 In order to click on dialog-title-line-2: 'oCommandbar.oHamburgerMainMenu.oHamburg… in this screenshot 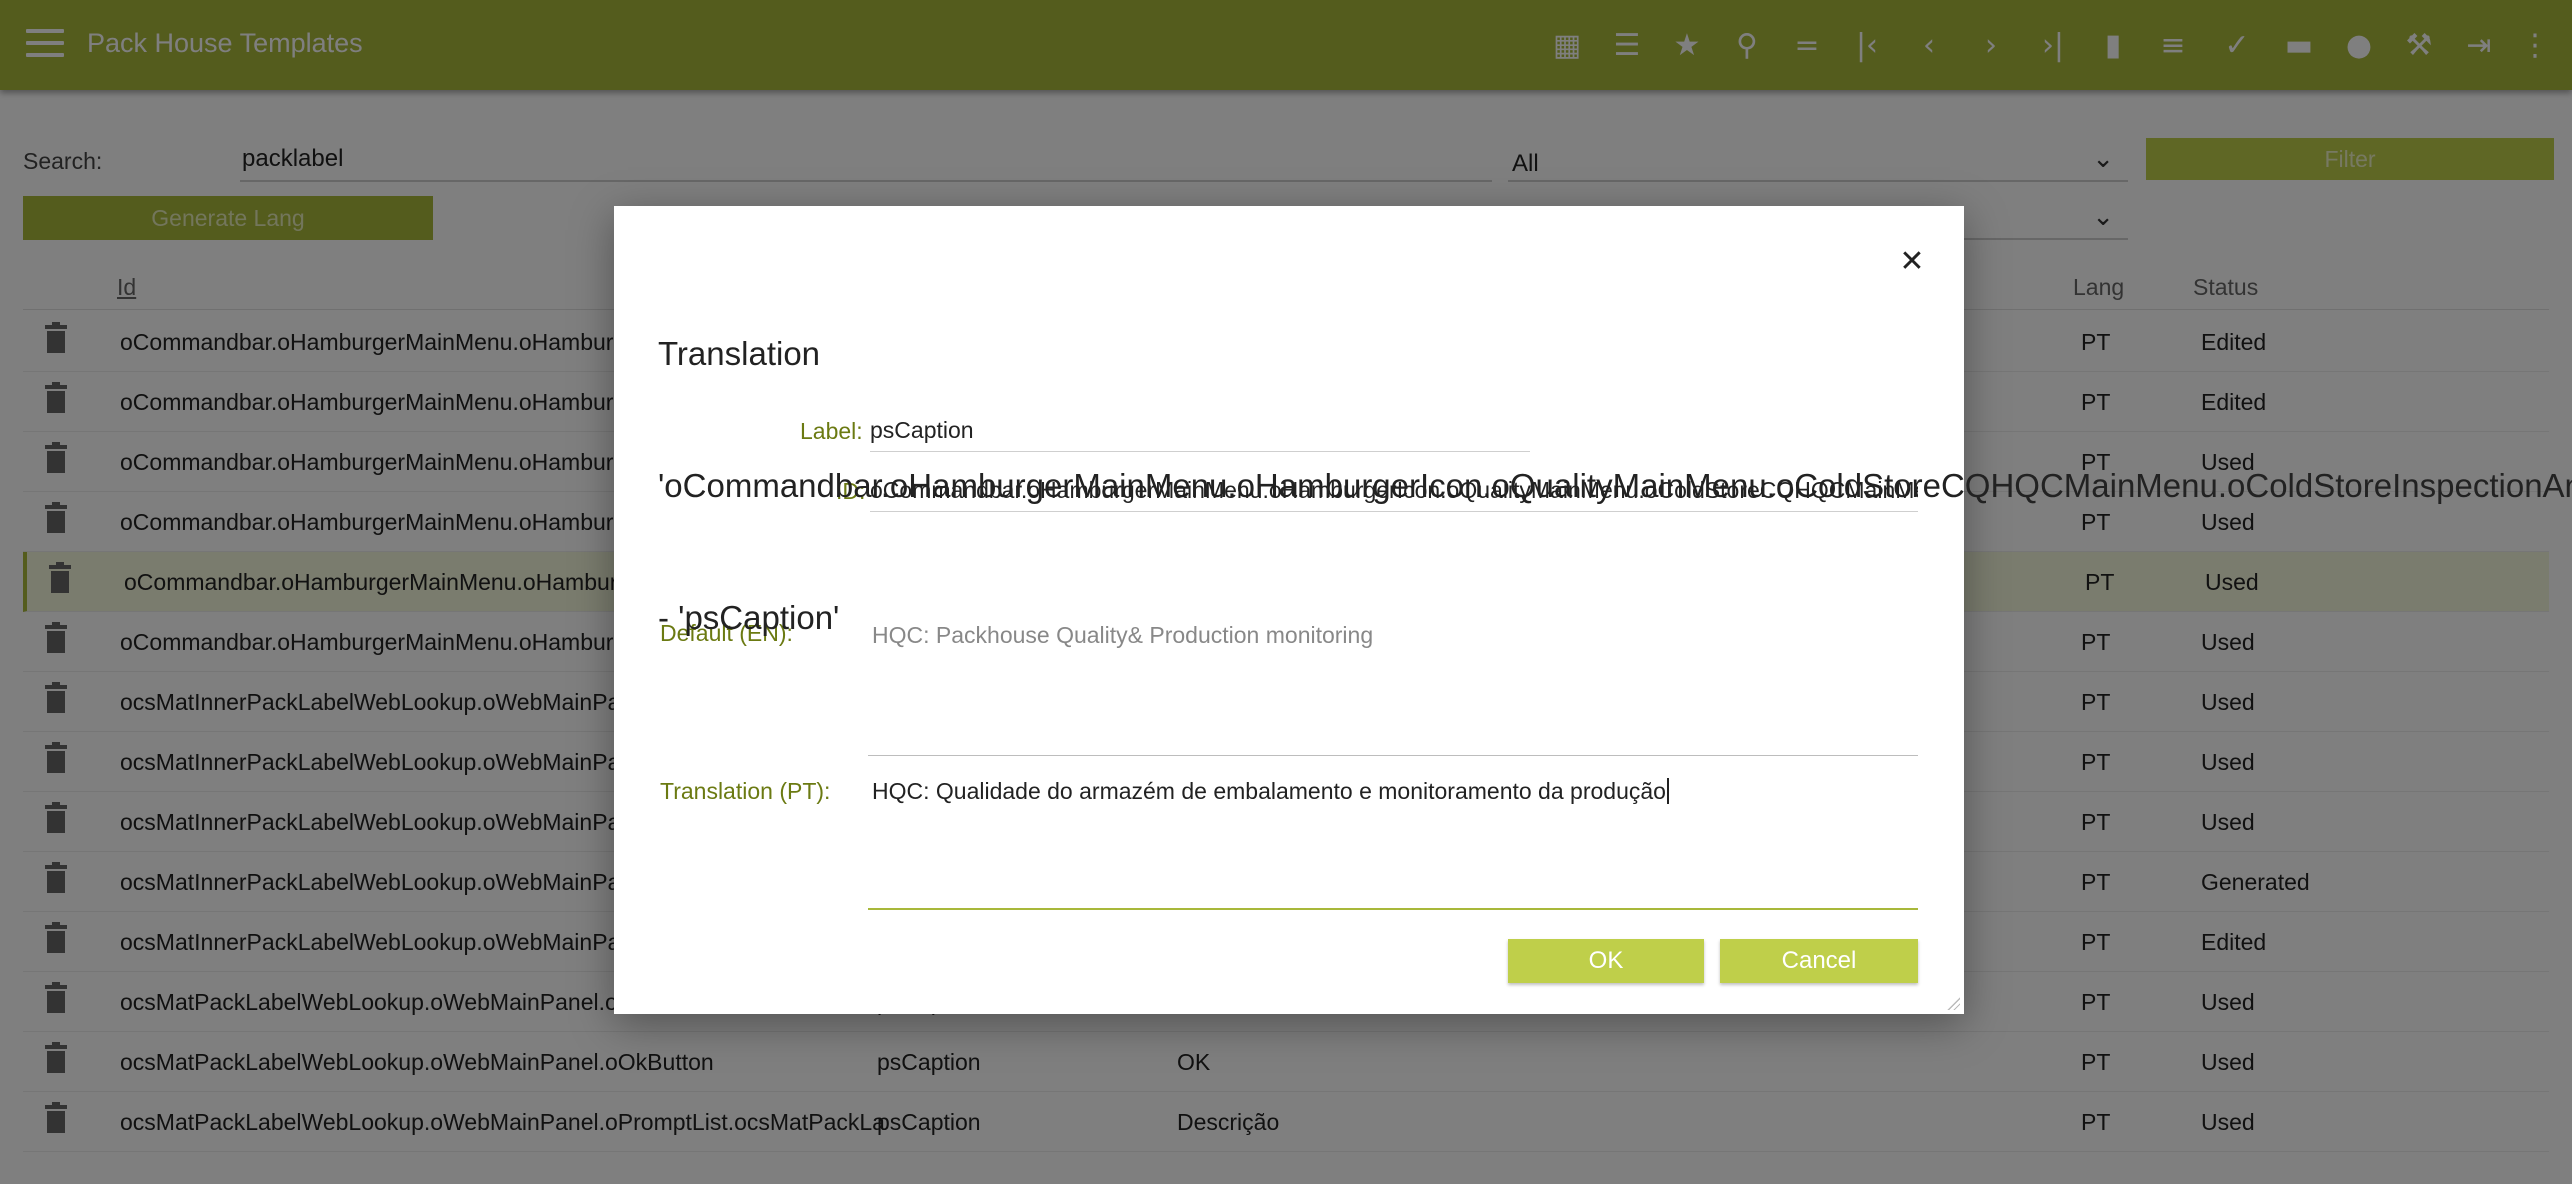, I will do `click(1615, 485)`.